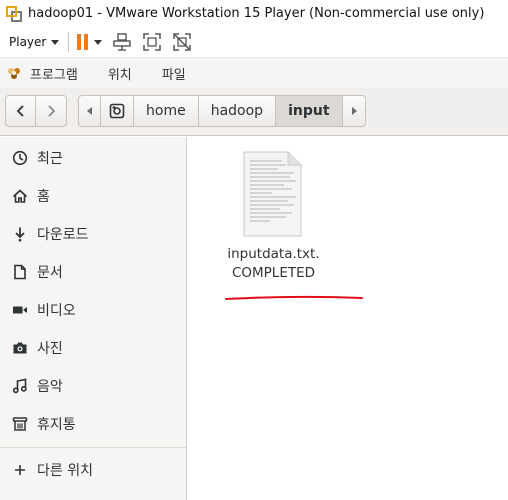  Describe the element at coordinates (309, 111) in the screenshot. I see `path-segment-input: input` at that location.